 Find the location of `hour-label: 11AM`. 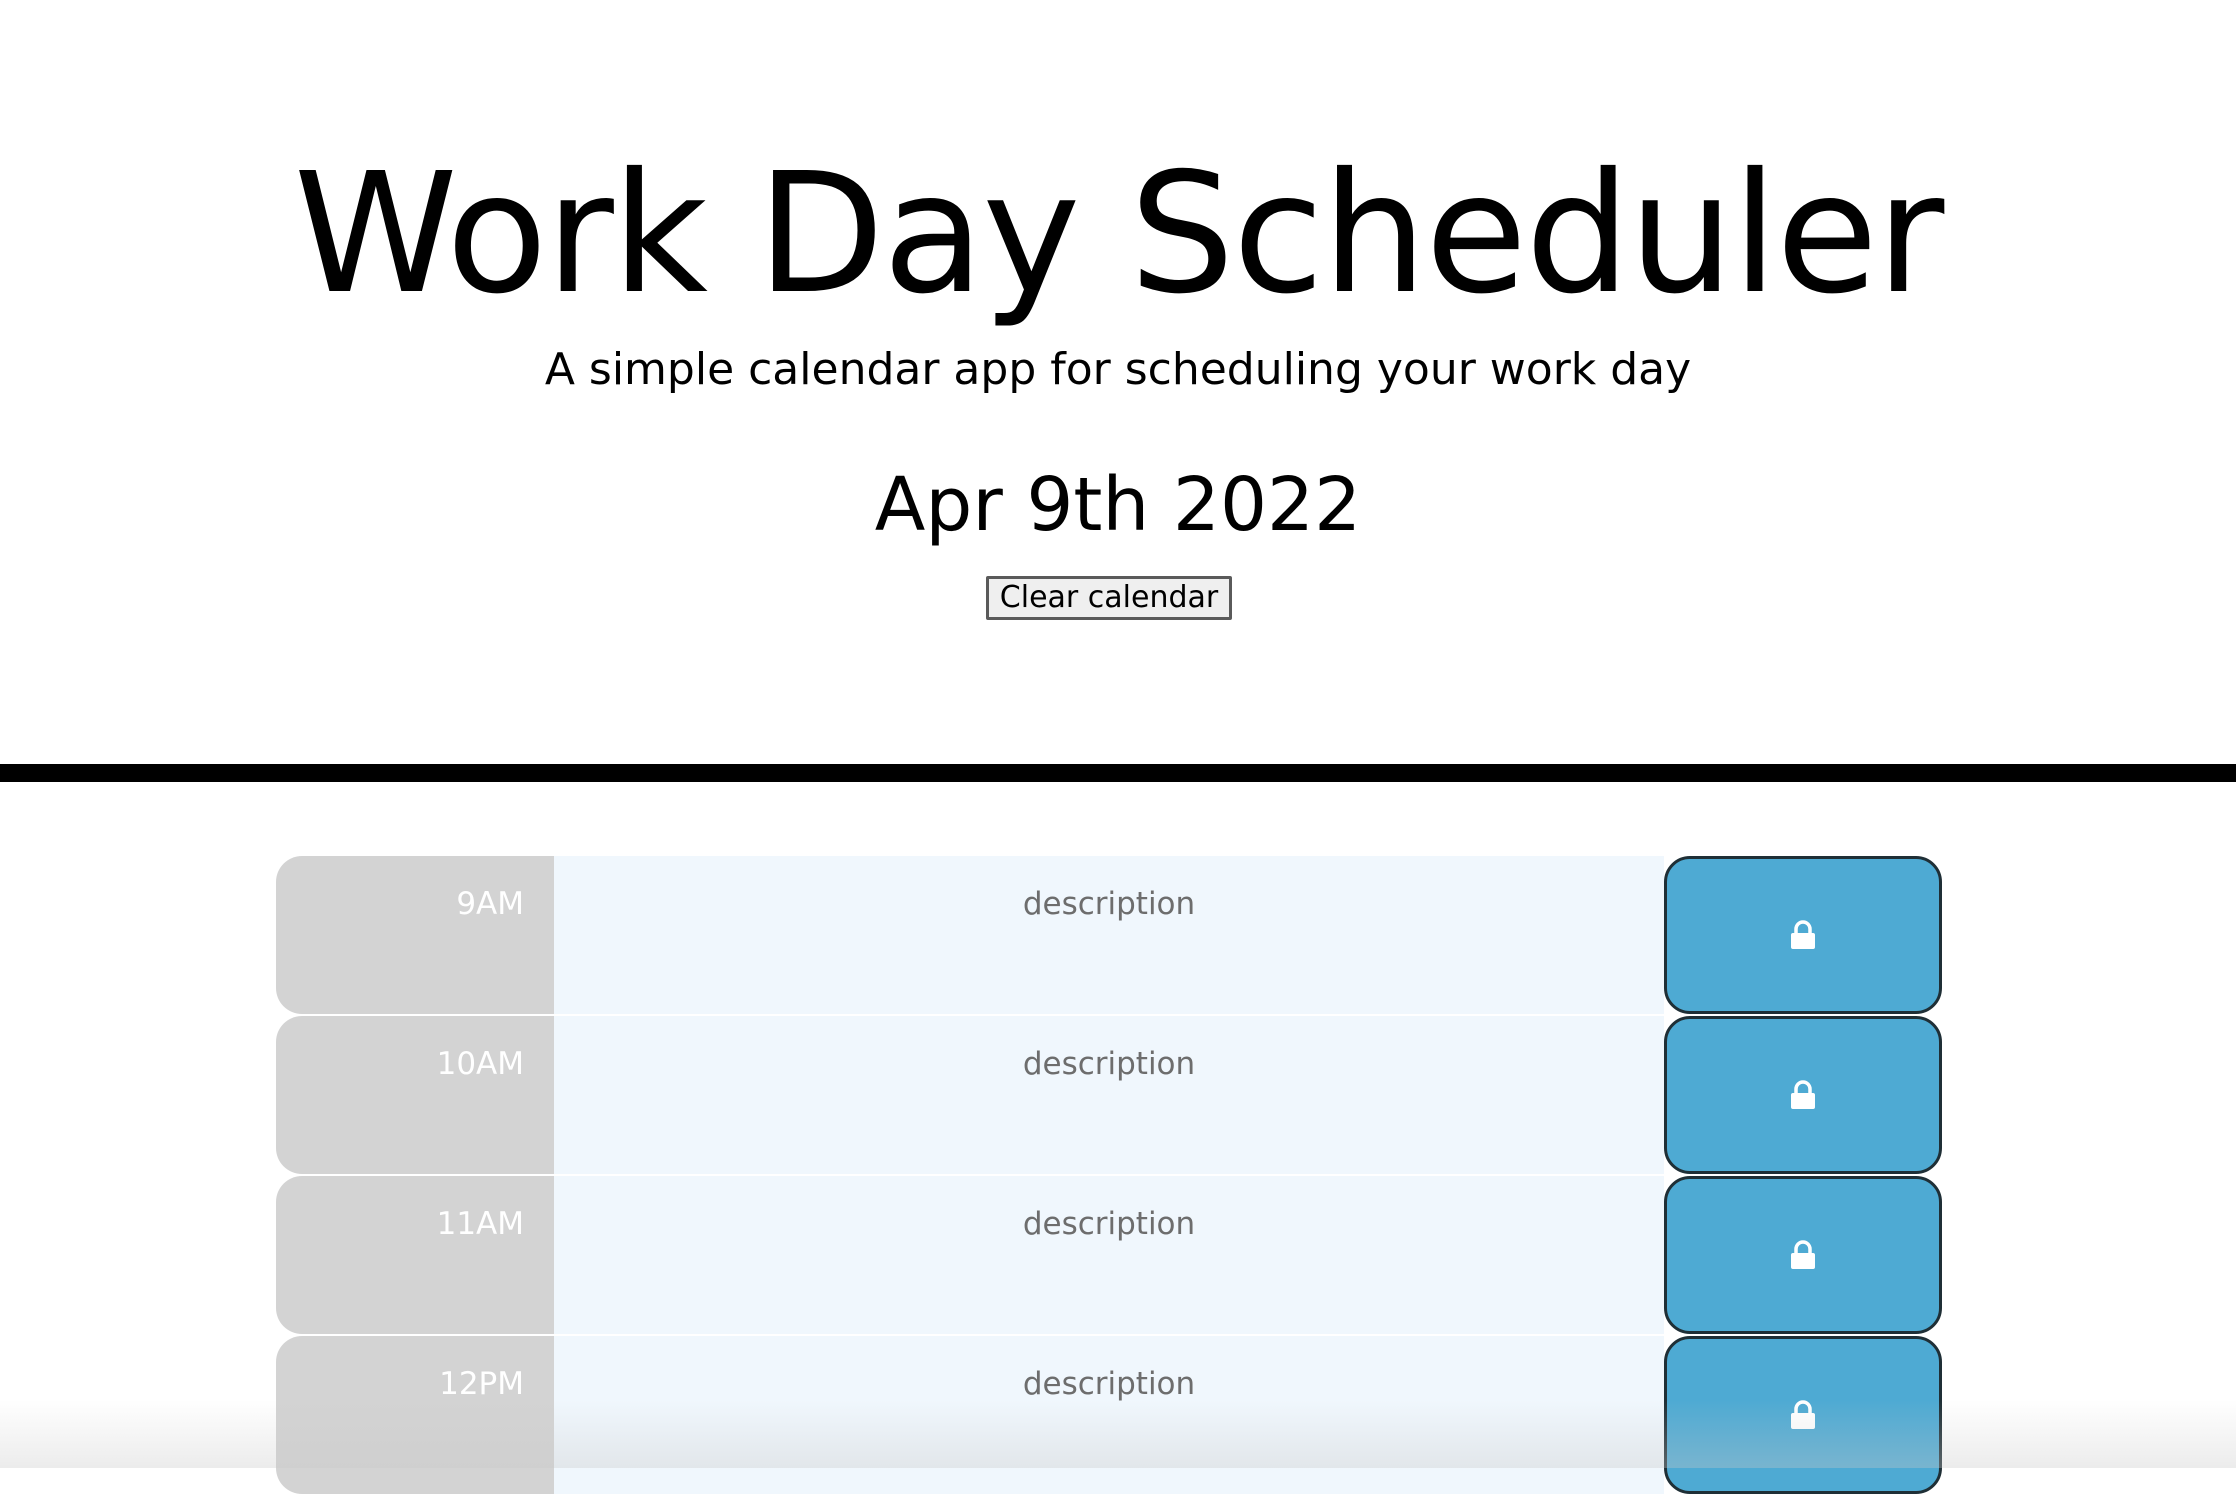

hour-label: 11AM is located at coordinates (415, 1255).